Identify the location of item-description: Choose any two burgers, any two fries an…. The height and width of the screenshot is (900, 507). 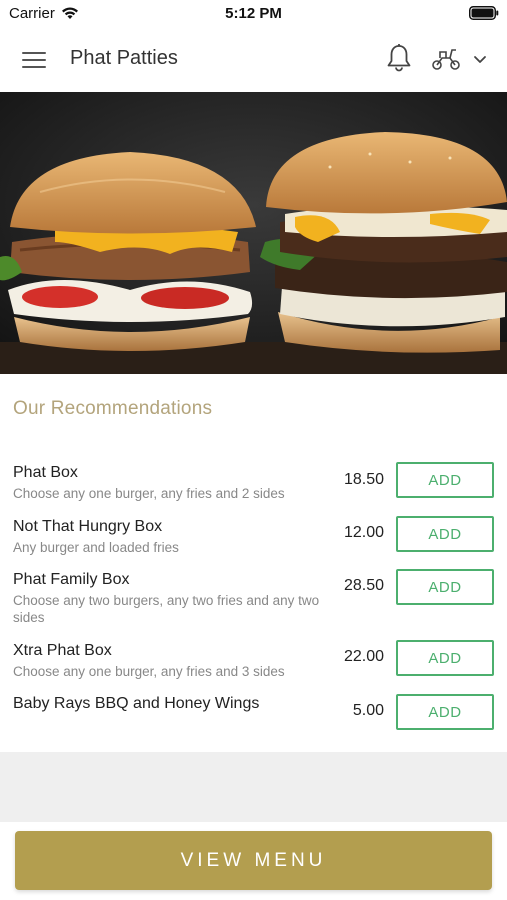
(166, 609).